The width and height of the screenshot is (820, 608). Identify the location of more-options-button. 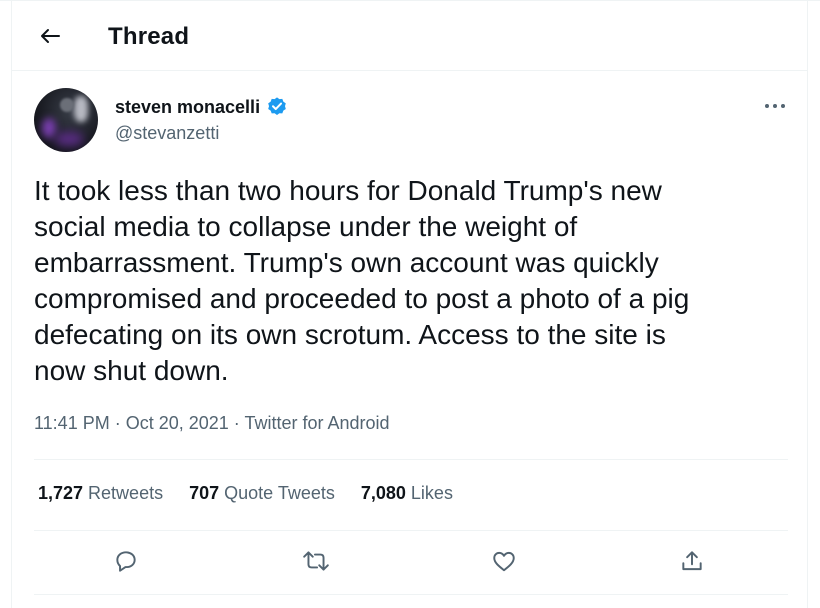
(775, 106).